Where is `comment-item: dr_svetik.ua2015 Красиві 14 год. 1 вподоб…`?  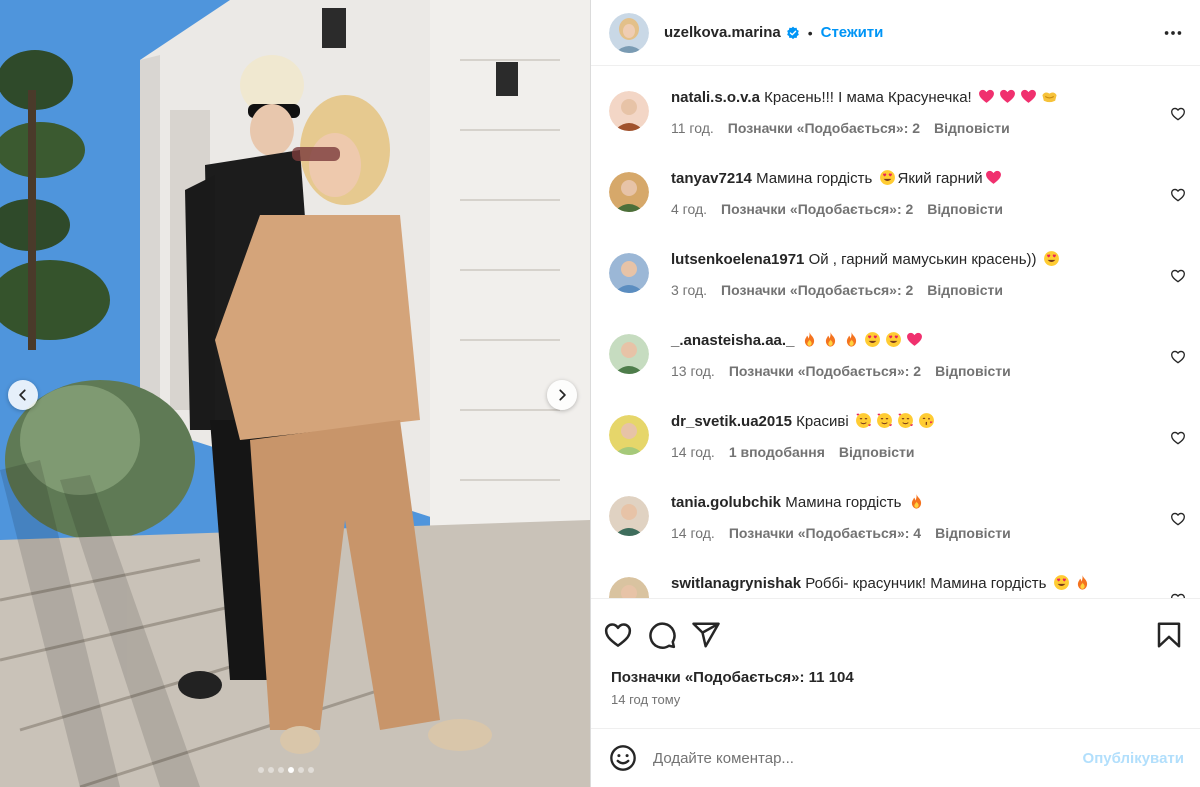
comment-item: dr_svetik.ua2015 Красиві 14 год. 1 вподоб… is located at coordinates (895, 452).